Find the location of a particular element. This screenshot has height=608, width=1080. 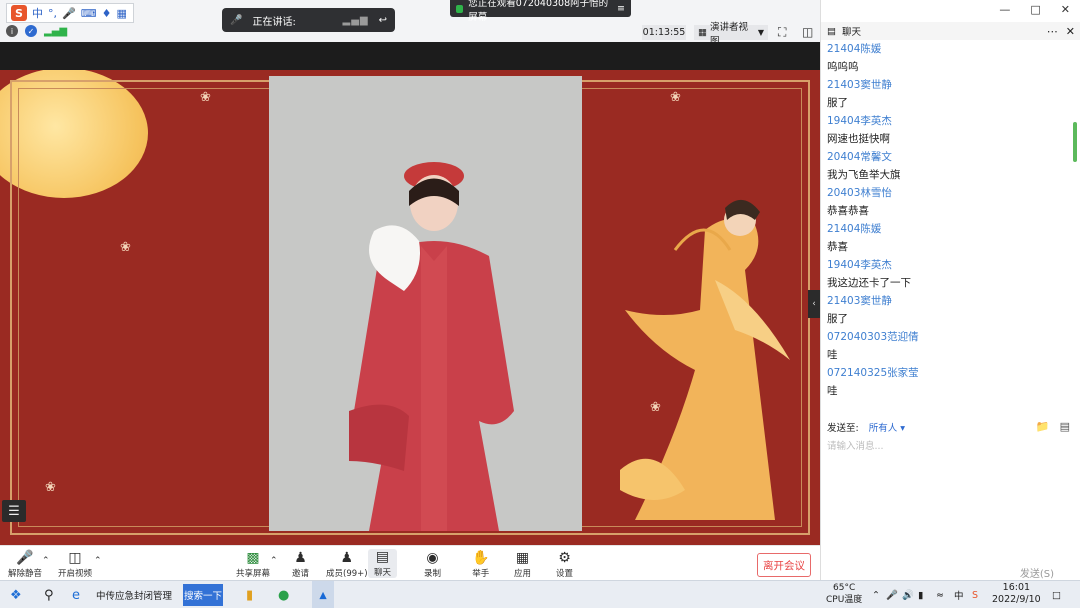

shirt-icon: ♦ is located at coordinates (107, 13).